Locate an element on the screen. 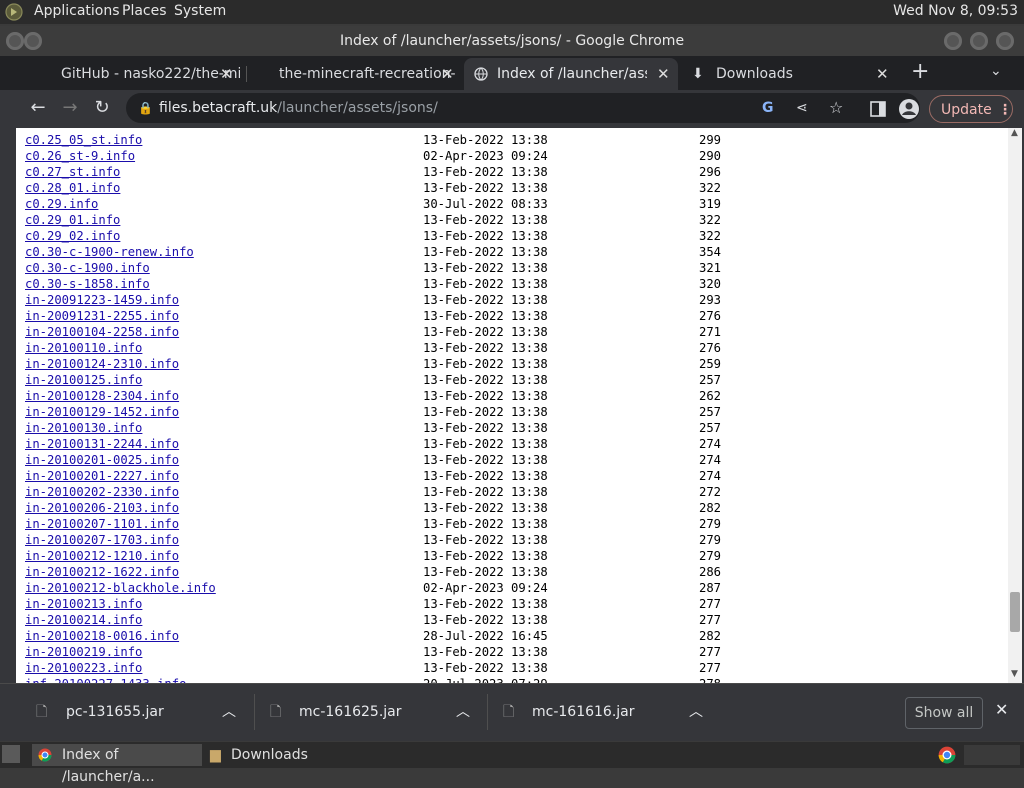  file-link: in-20100130.info is located at coordinates (83, 428).